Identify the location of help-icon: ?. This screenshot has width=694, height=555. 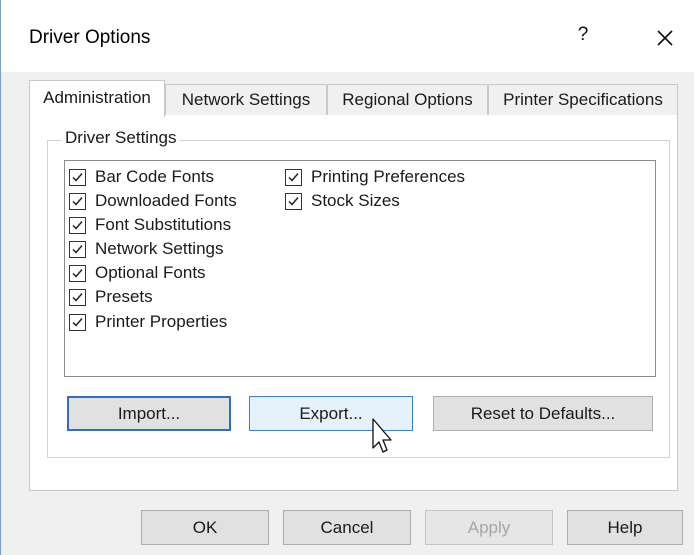
(583, 38).